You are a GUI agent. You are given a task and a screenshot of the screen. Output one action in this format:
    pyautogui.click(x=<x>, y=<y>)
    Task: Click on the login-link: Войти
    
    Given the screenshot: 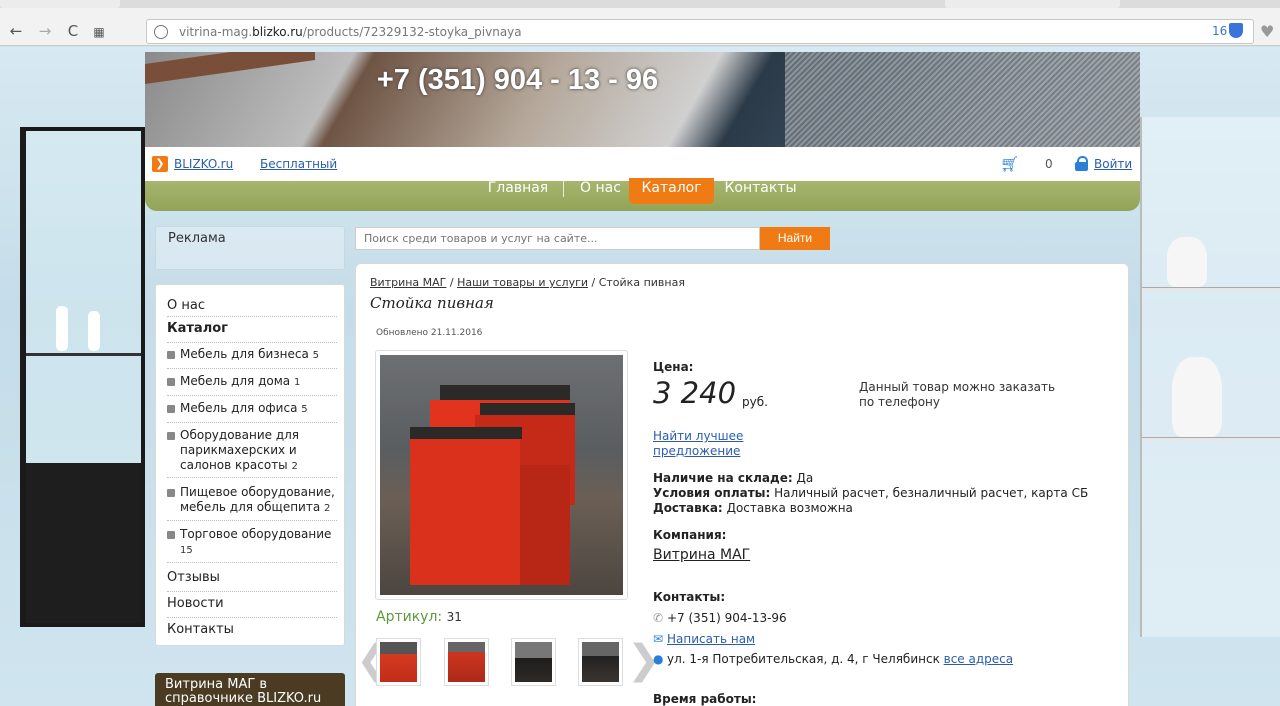 What is the action you would take?
    pyautogui.click(x=1113, y=164)
    